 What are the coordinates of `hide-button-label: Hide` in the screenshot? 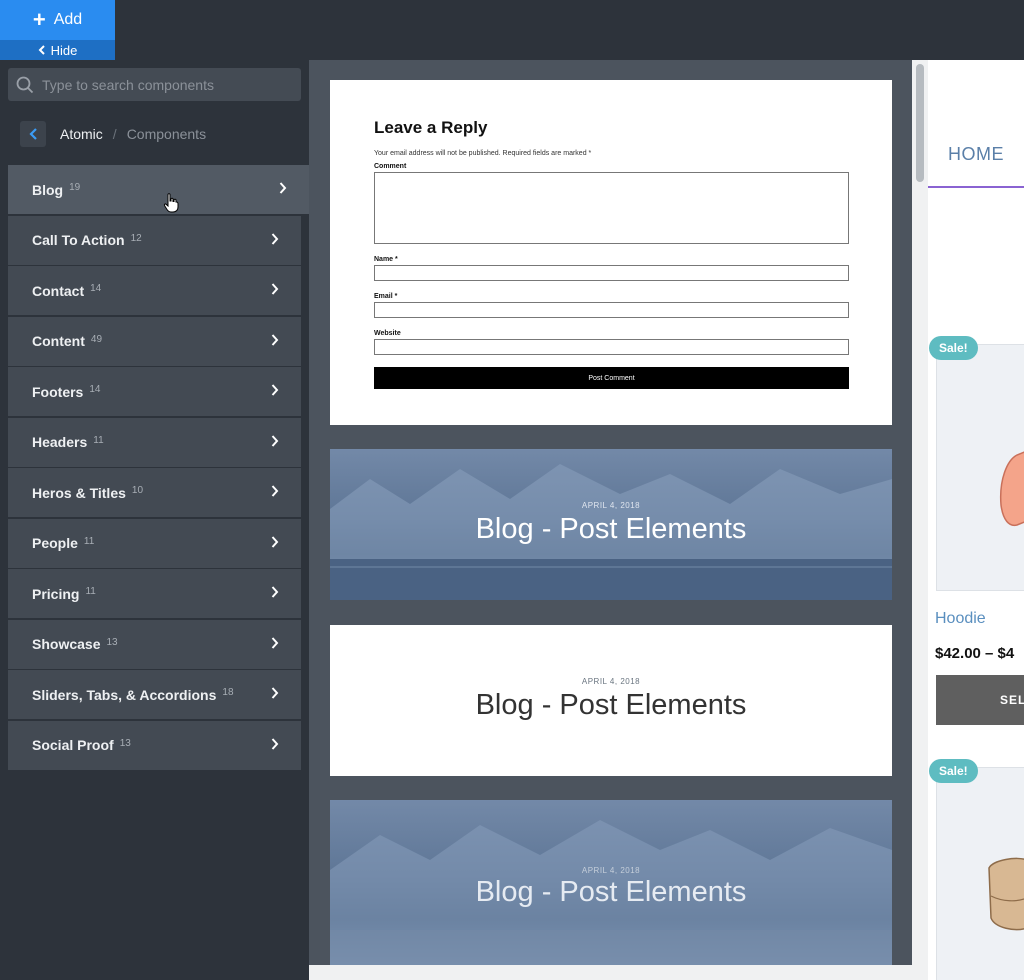 It's located at (64, 50).